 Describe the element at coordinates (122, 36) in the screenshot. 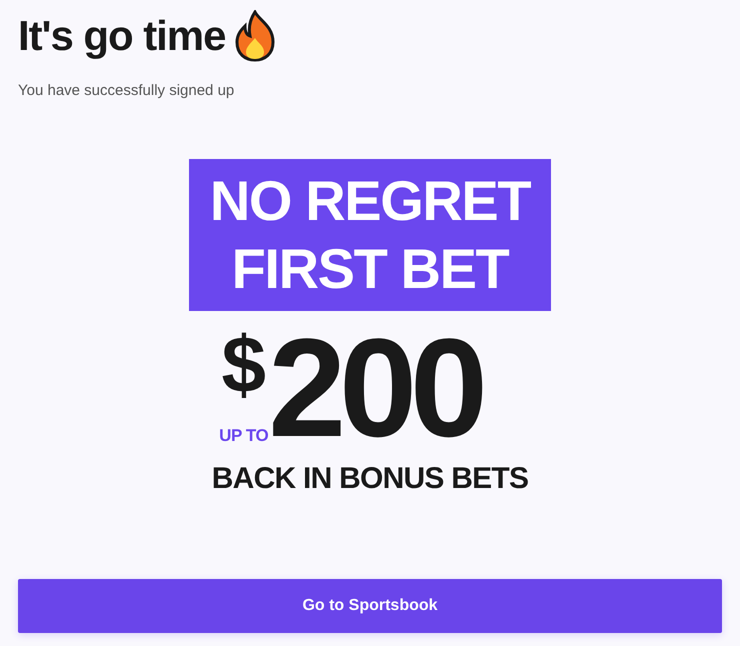

I see `page-title: It's go time` at that location.